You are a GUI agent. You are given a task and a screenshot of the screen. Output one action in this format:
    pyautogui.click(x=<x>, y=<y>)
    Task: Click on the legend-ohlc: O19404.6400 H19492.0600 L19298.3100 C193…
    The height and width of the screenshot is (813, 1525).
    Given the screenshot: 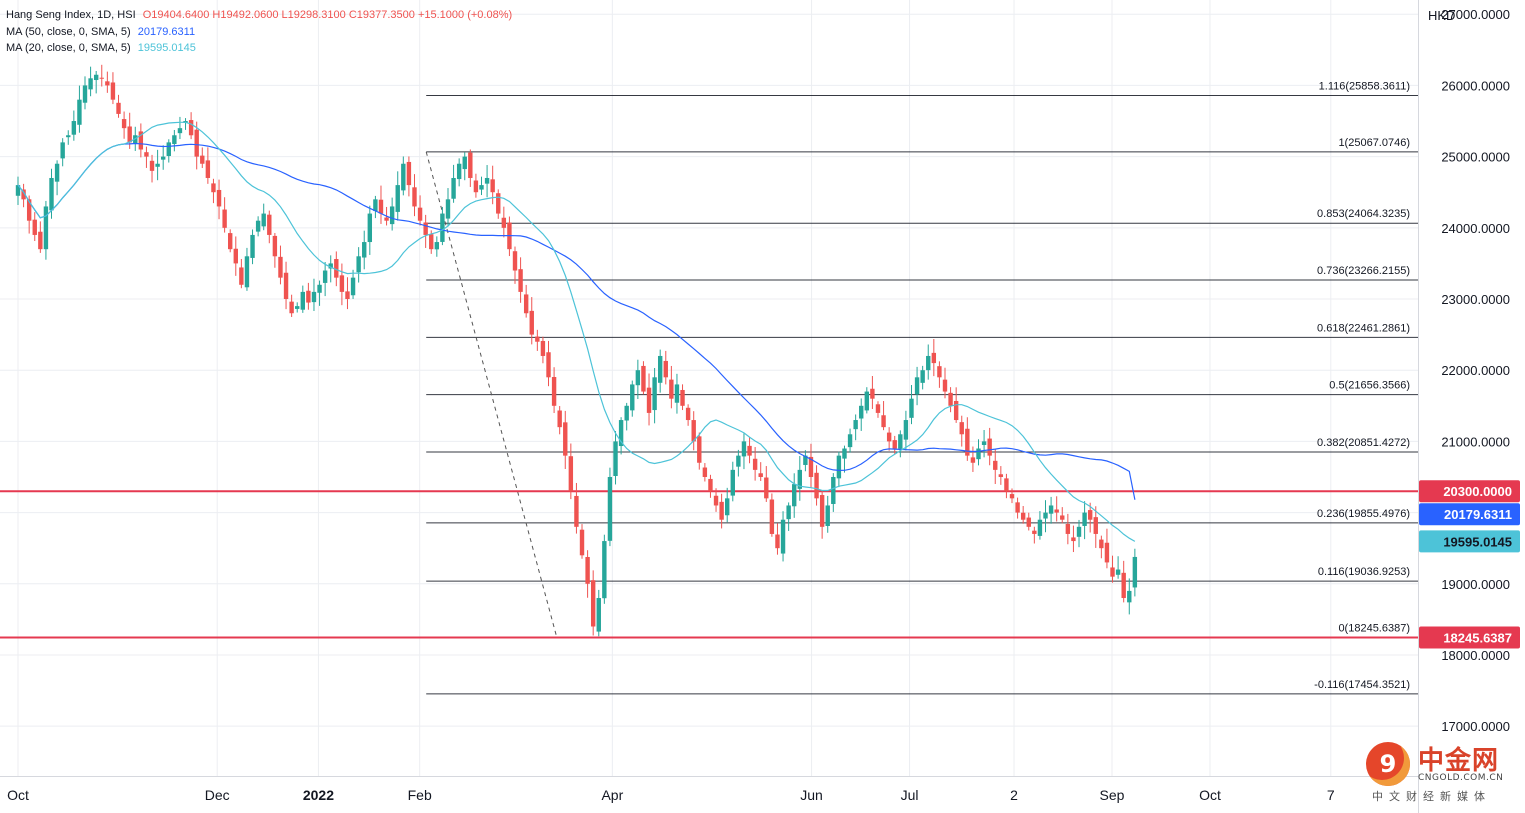 What is the action you would take?
    pyautogui.click(x=327, y=15)
    